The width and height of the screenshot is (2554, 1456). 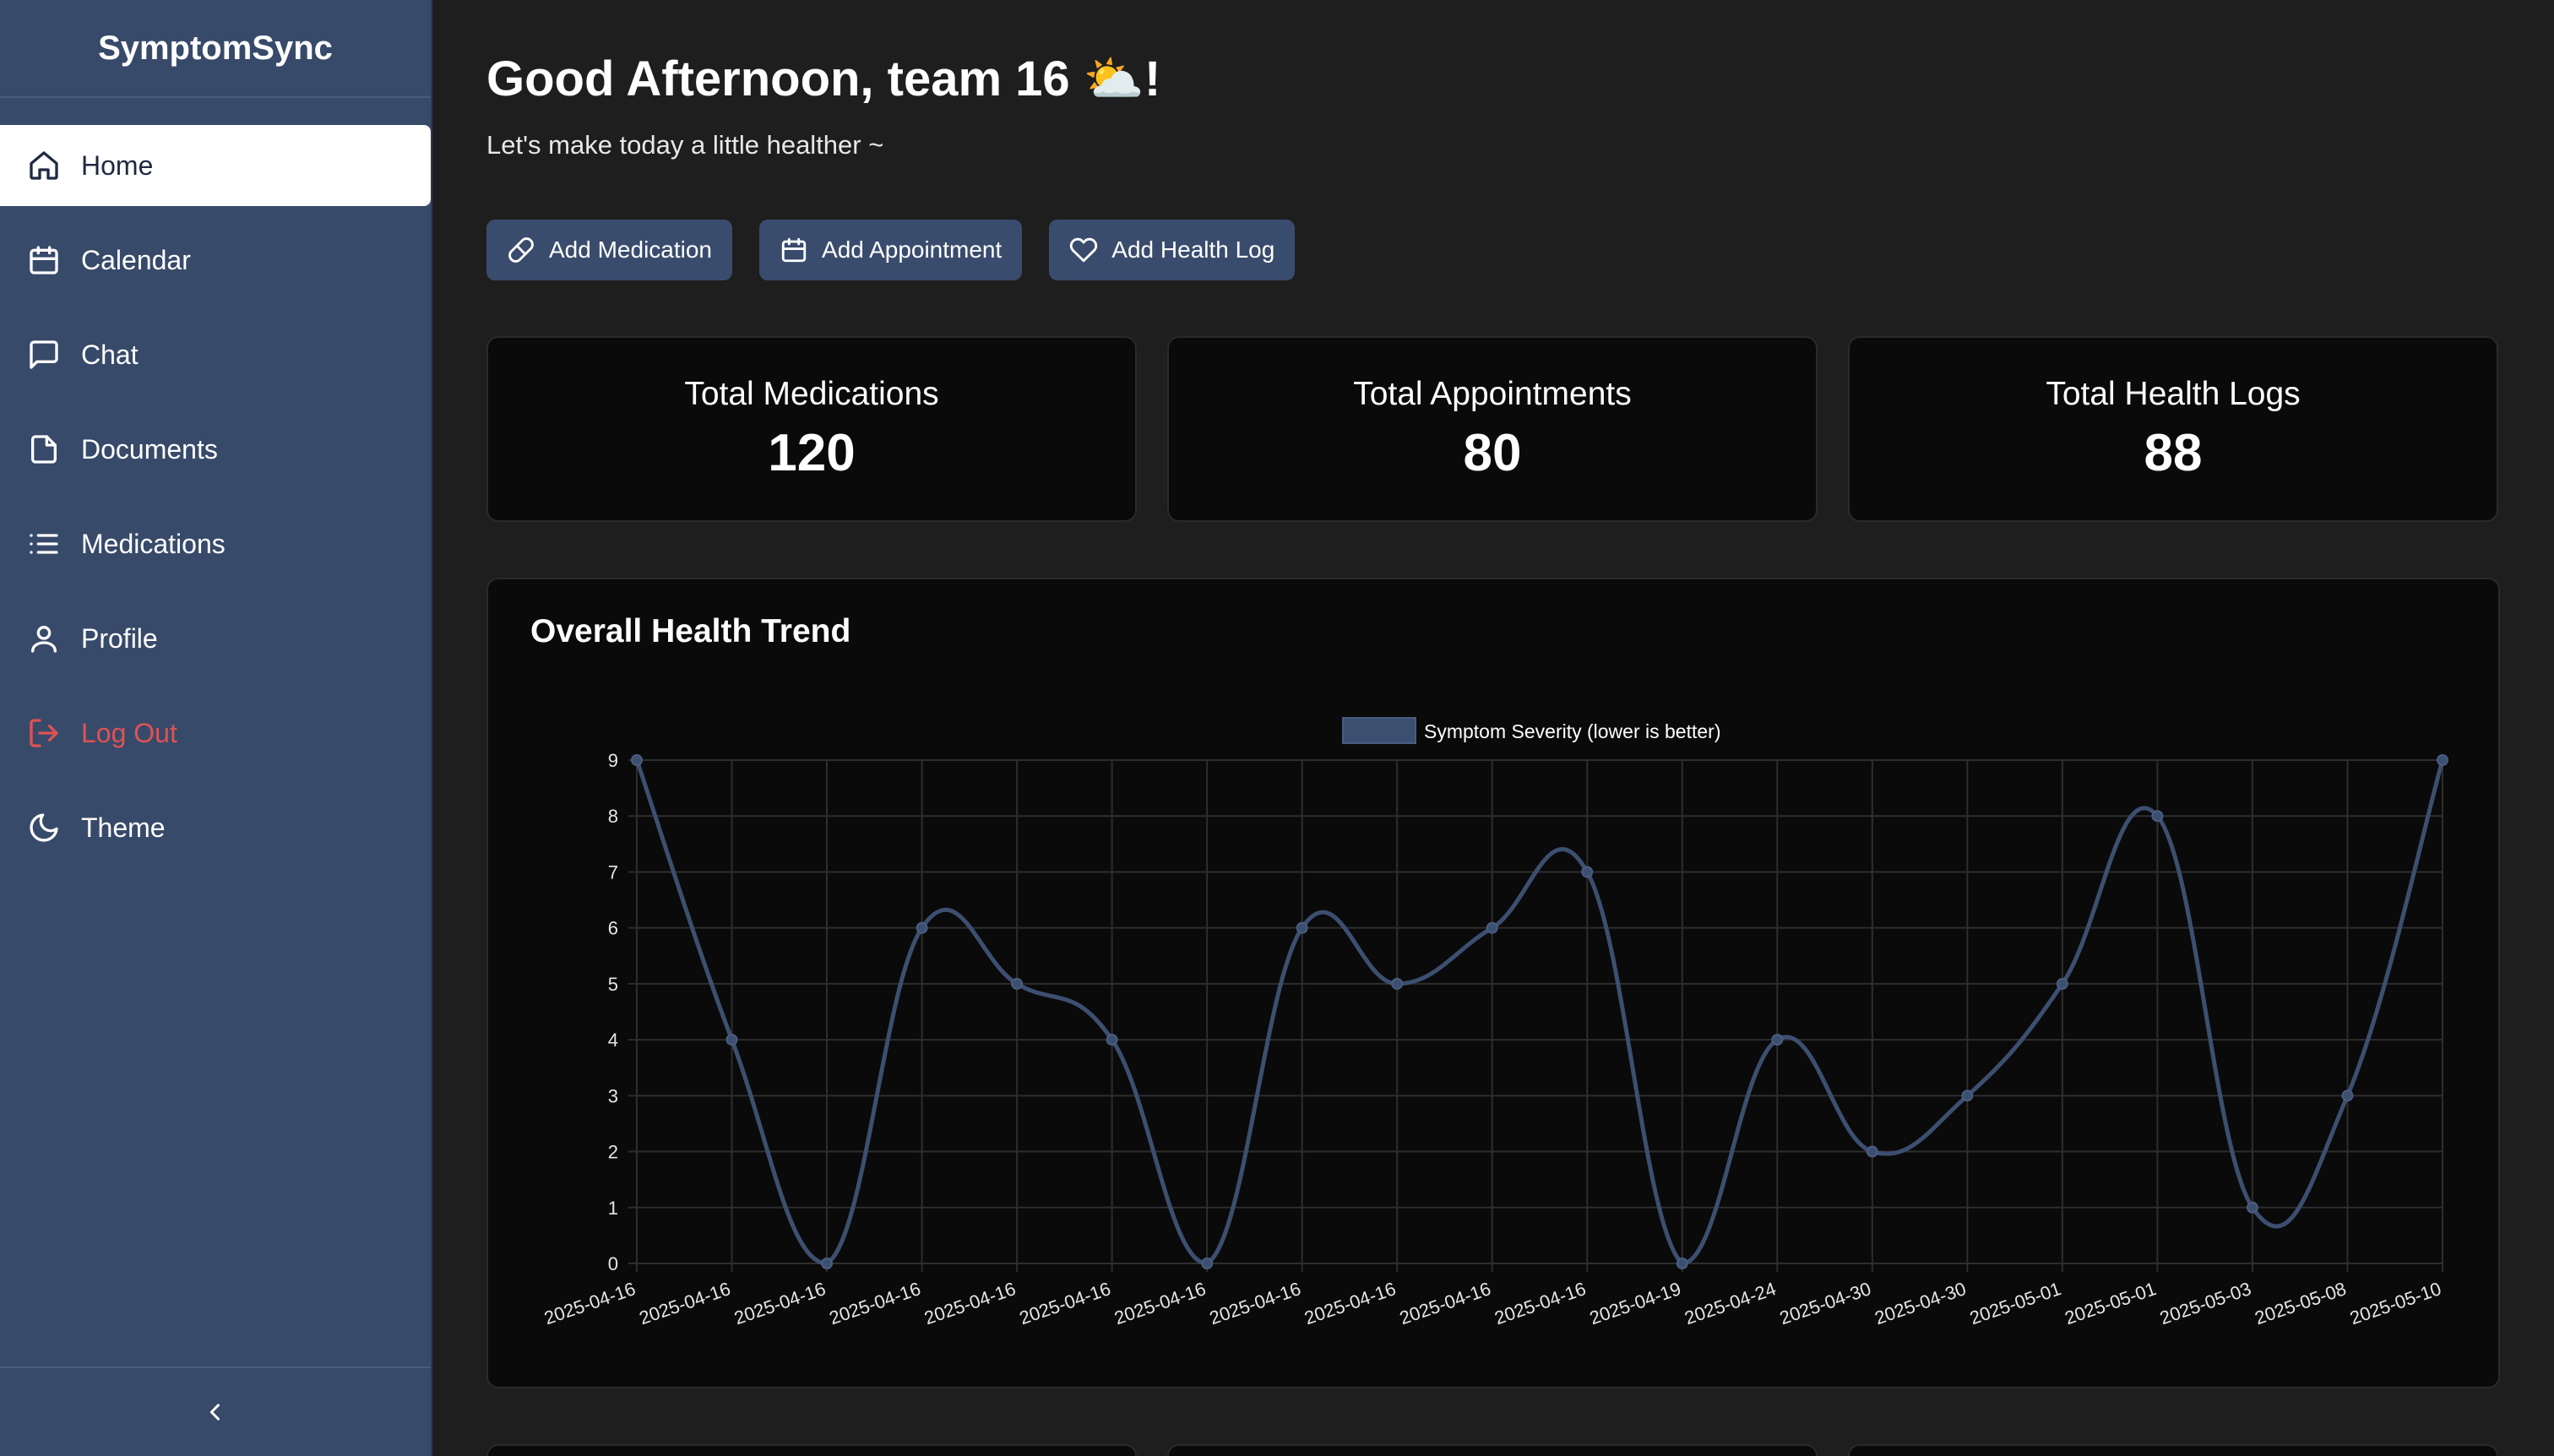 I want to click on logout-icon, so click(x=44, y=733).